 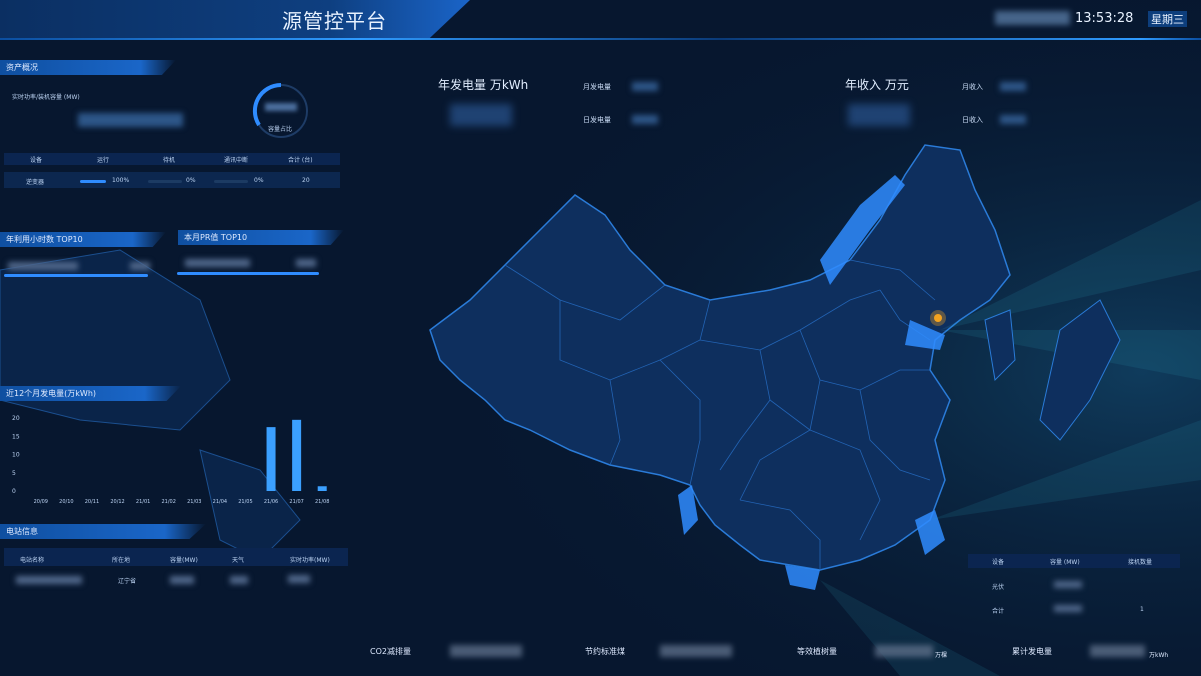 What do you see at coordinates (169, 160) in the screenshot?
I see `col-standby: 待机` at bounding box center [169, 160].